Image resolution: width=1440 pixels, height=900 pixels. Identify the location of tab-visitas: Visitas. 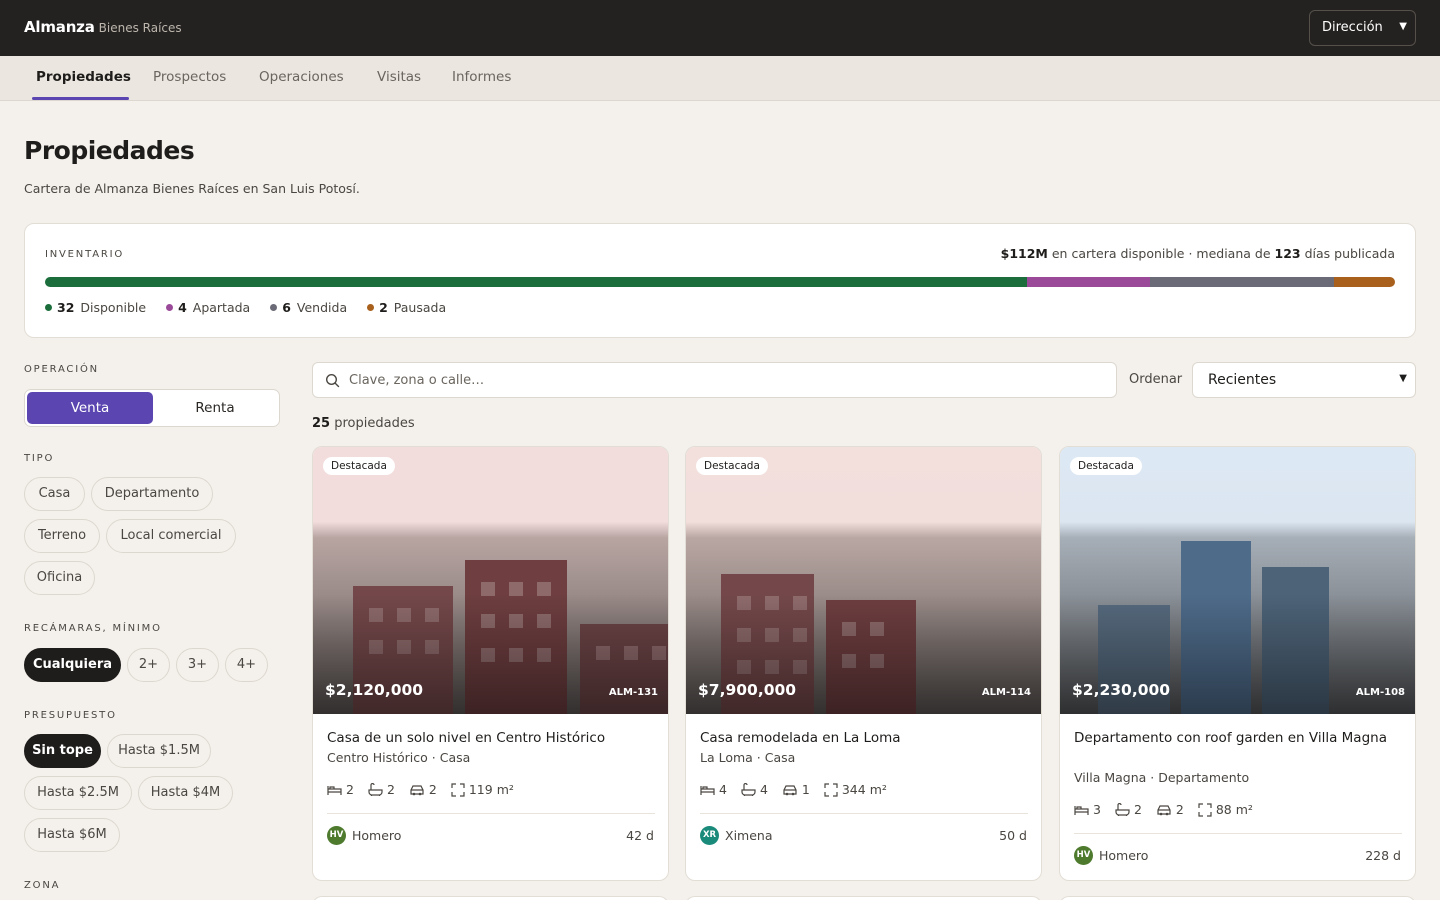
(399, 77).